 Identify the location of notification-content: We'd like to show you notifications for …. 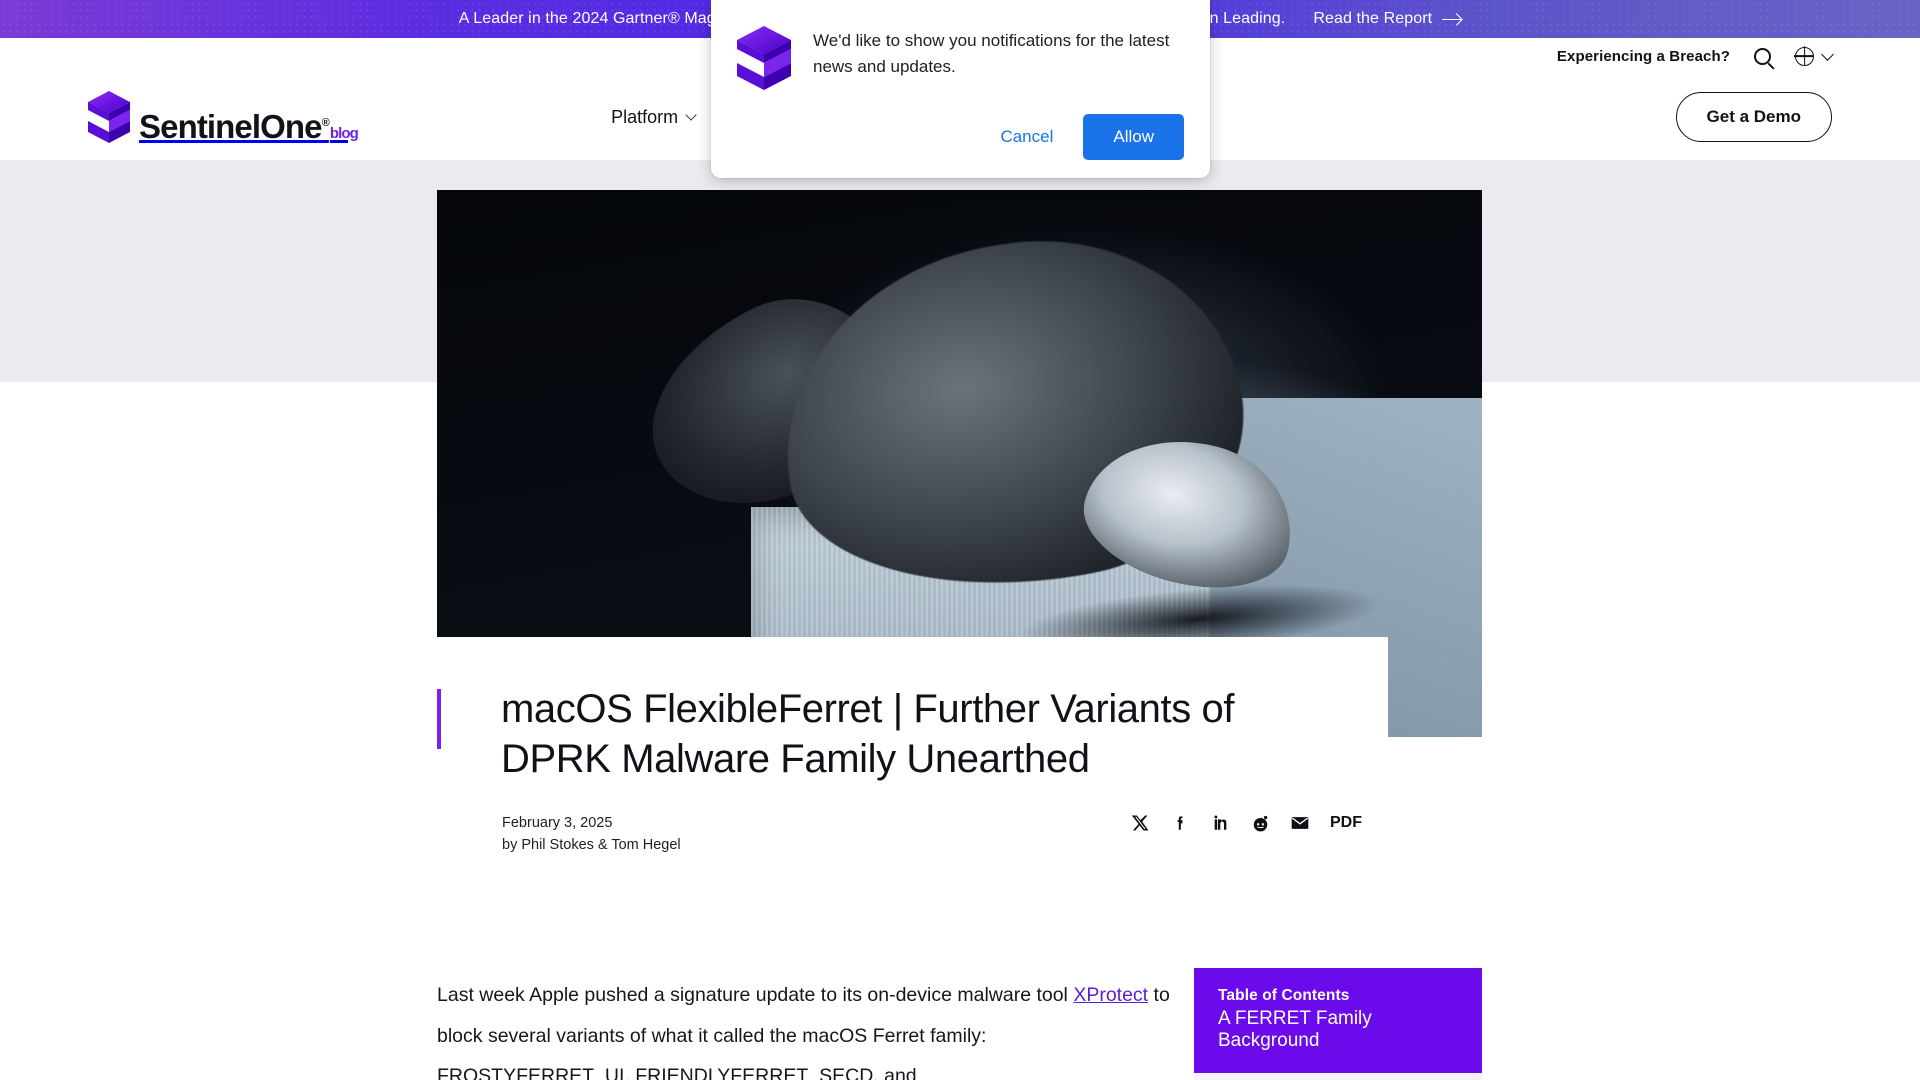
(960, 57).